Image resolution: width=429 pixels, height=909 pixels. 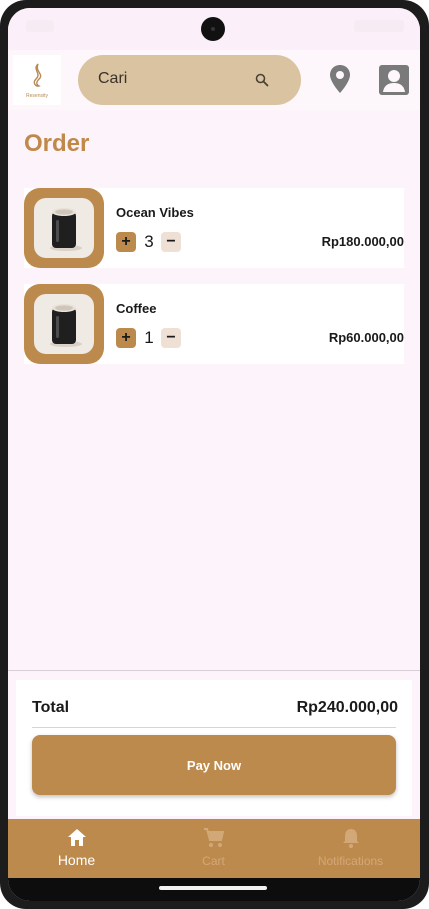 I want to click on item-price: Rp180.000,00, so click(x=362, y=241).